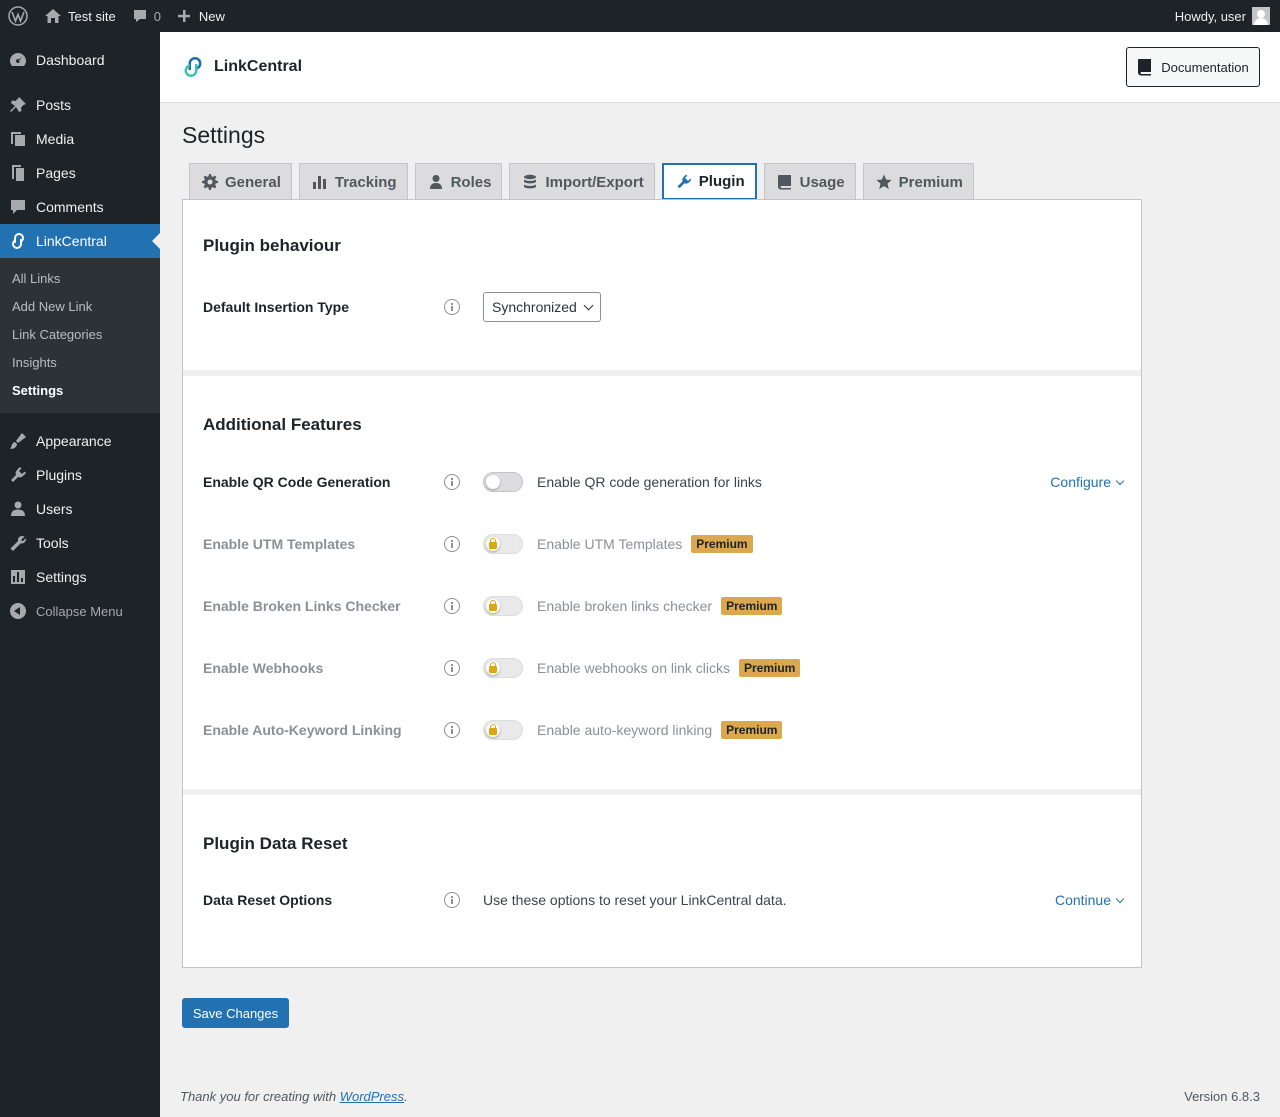 Image resolution: width=1280 pixels, height=1117 pixels. Describe the element at coordinates (18, 16) in the screenshot. I see `wordpress-logo-icon` at that location.